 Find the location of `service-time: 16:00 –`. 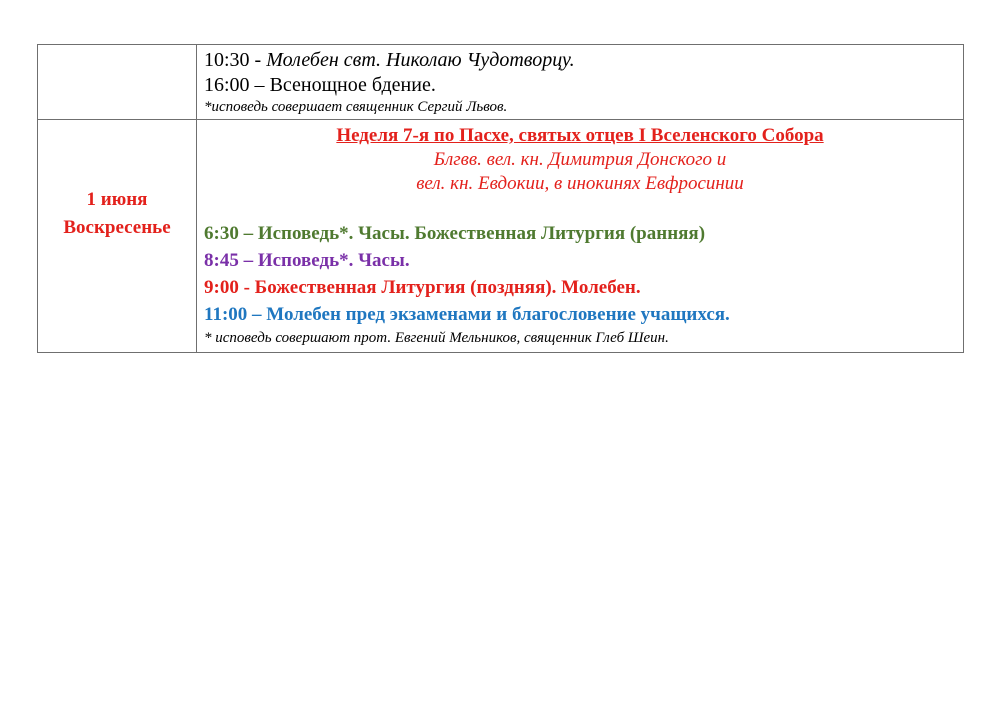

service-time: 16:00 – is located at coordinates (237, 85).